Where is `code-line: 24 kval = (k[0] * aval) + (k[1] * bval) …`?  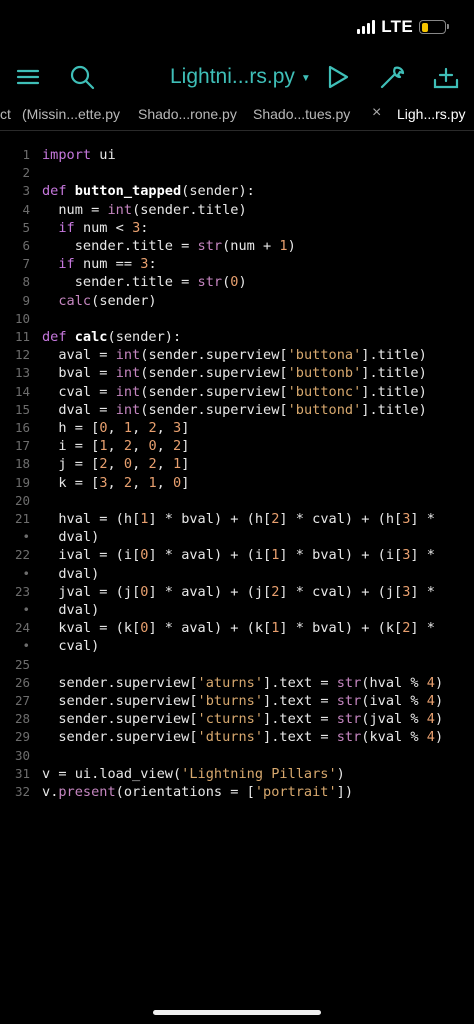
code-line: 24 kval = (k[0] * aval) + (k[1] * bval) … is located at coordinates (237, 628).